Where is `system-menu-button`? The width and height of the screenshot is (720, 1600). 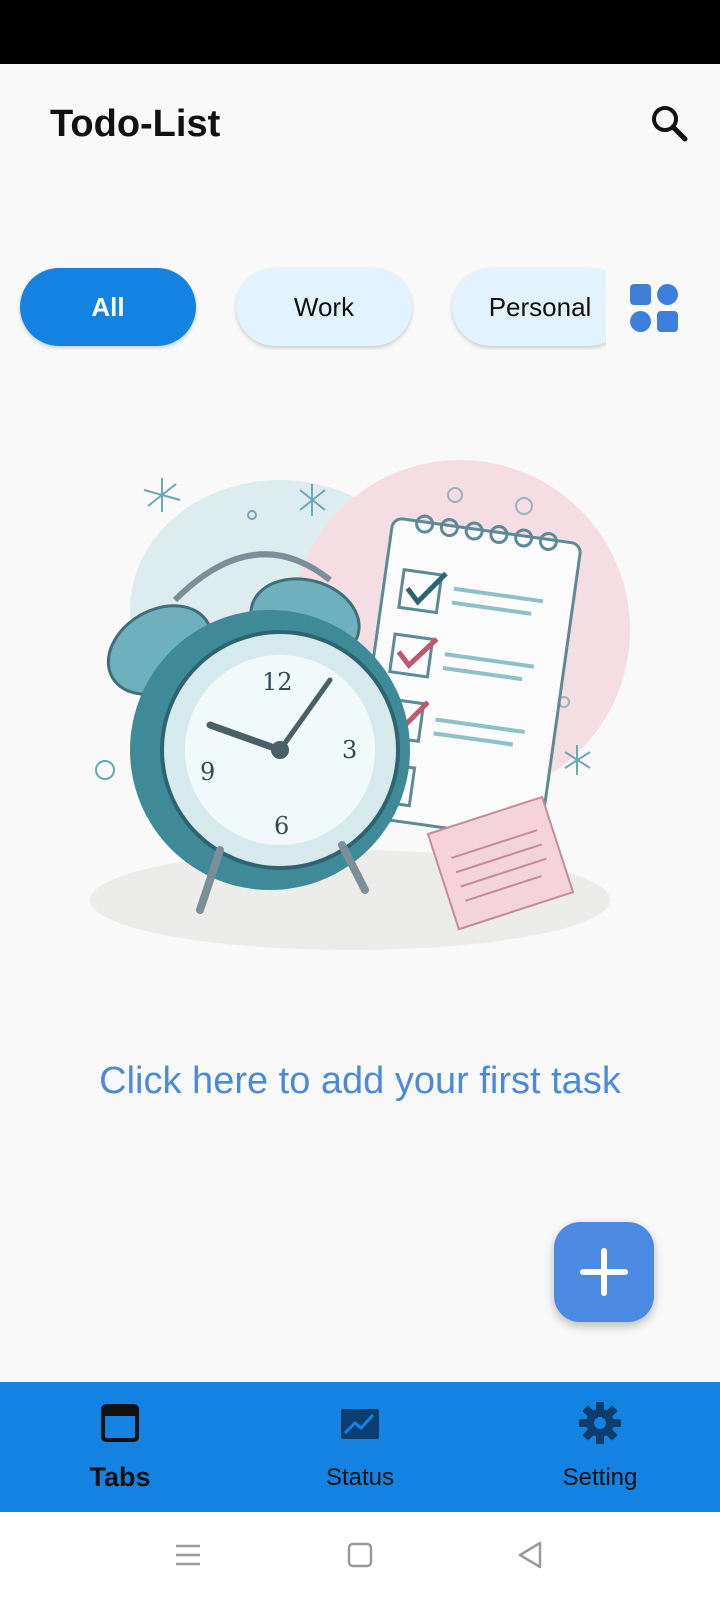
system-menu-button is located at coordinates (188, 1555).